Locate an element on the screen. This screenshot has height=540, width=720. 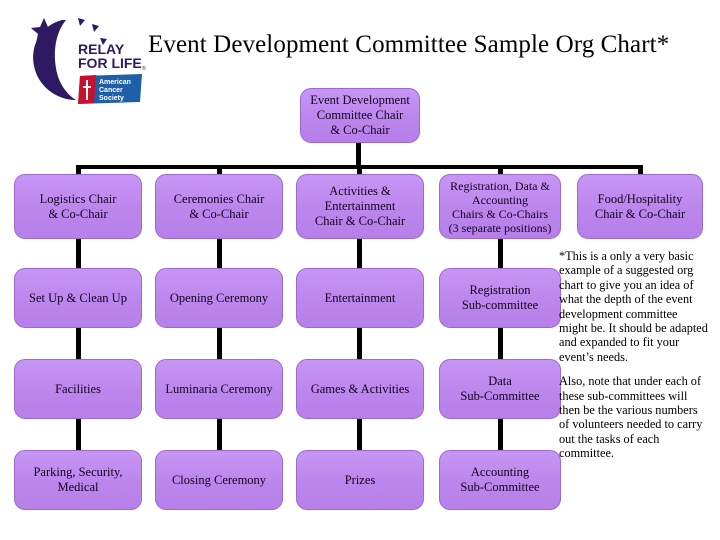
node-label: Games & Activities is located at coordinates (360, 388).